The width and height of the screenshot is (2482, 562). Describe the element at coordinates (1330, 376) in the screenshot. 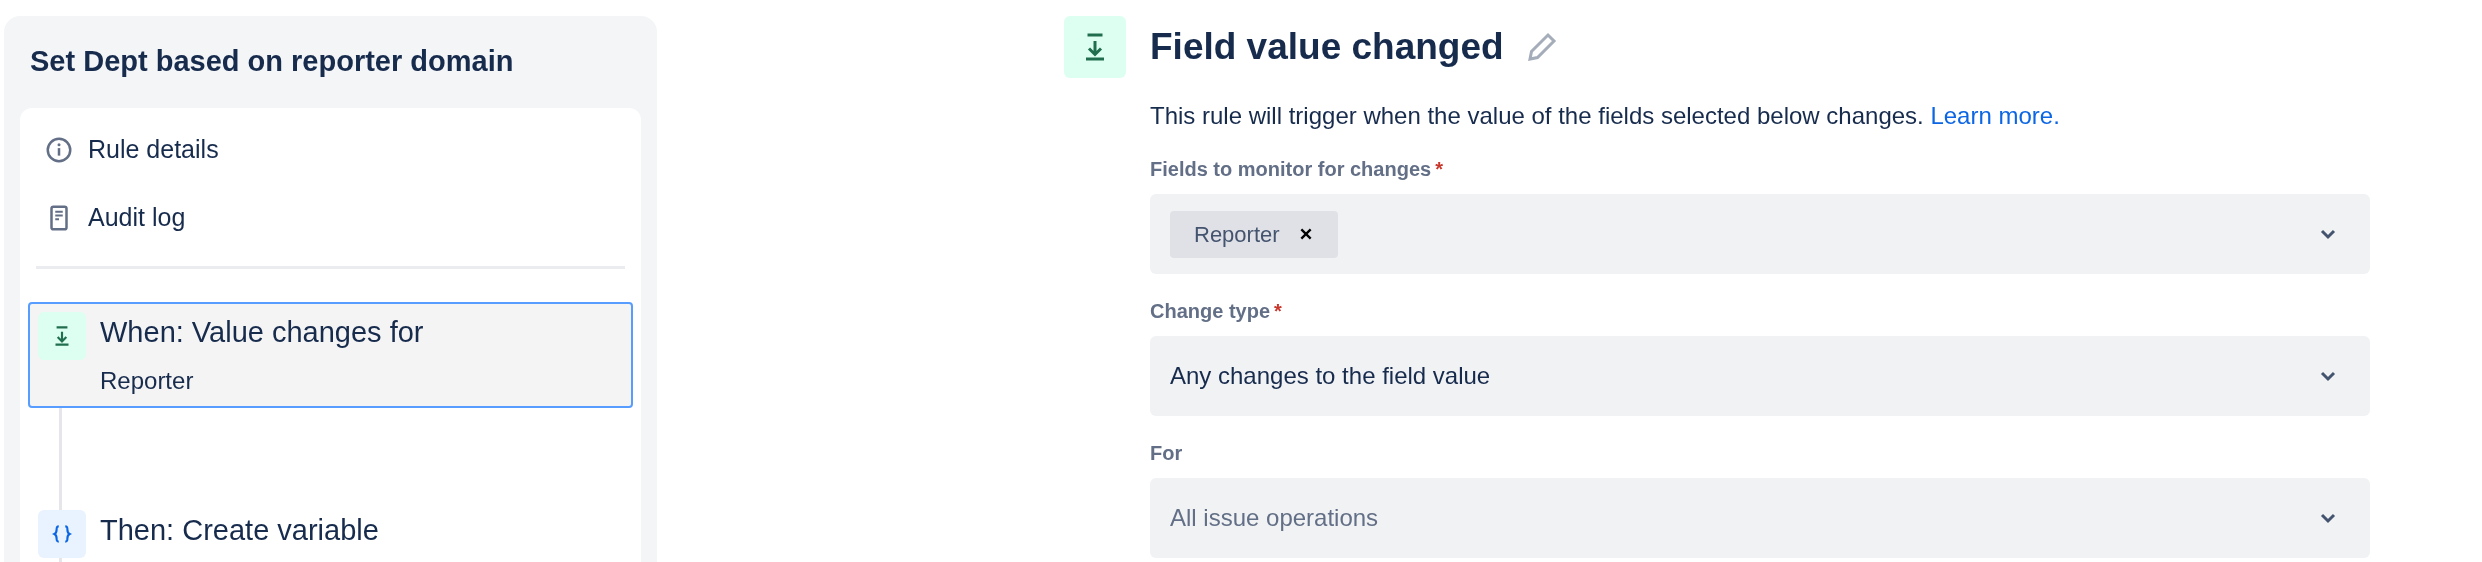

I see `field-value: Any changes to the field value` at that location.